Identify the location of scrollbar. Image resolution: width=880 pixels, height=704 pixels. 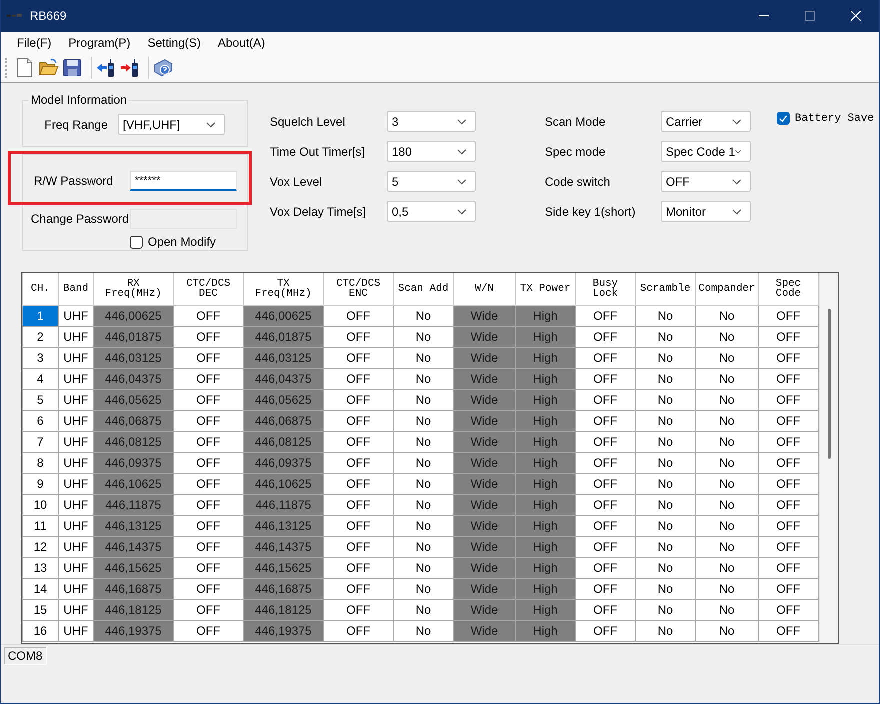
(829, 384).